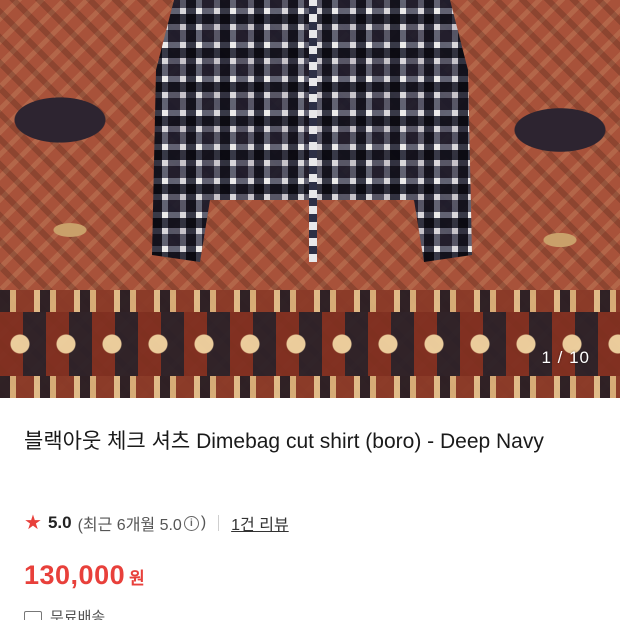 The width and height of the screenshot is (620, 620). Describe the element at coordinates (260, 523) in the screenshot. I see `review-count-link: 1건 리뷰` at that location.